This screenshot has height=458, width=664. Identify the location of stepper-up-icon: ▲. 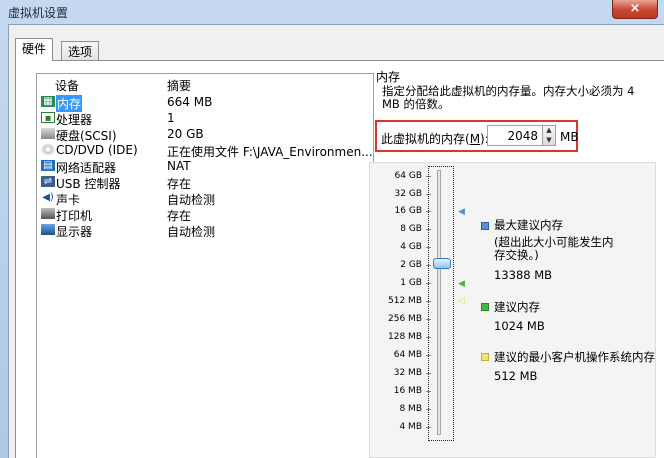
(549, 130).